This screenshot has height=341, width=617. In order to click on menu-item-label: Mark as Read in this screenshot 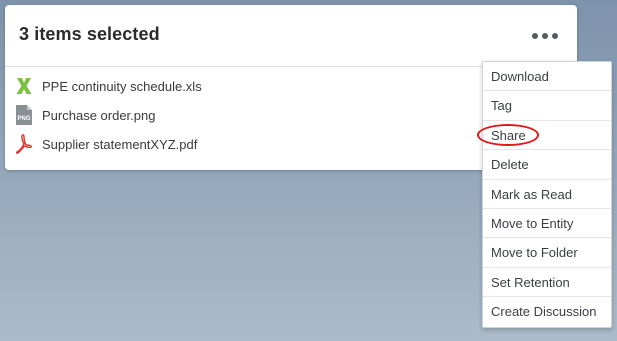, I will do `click(531, 194)`.